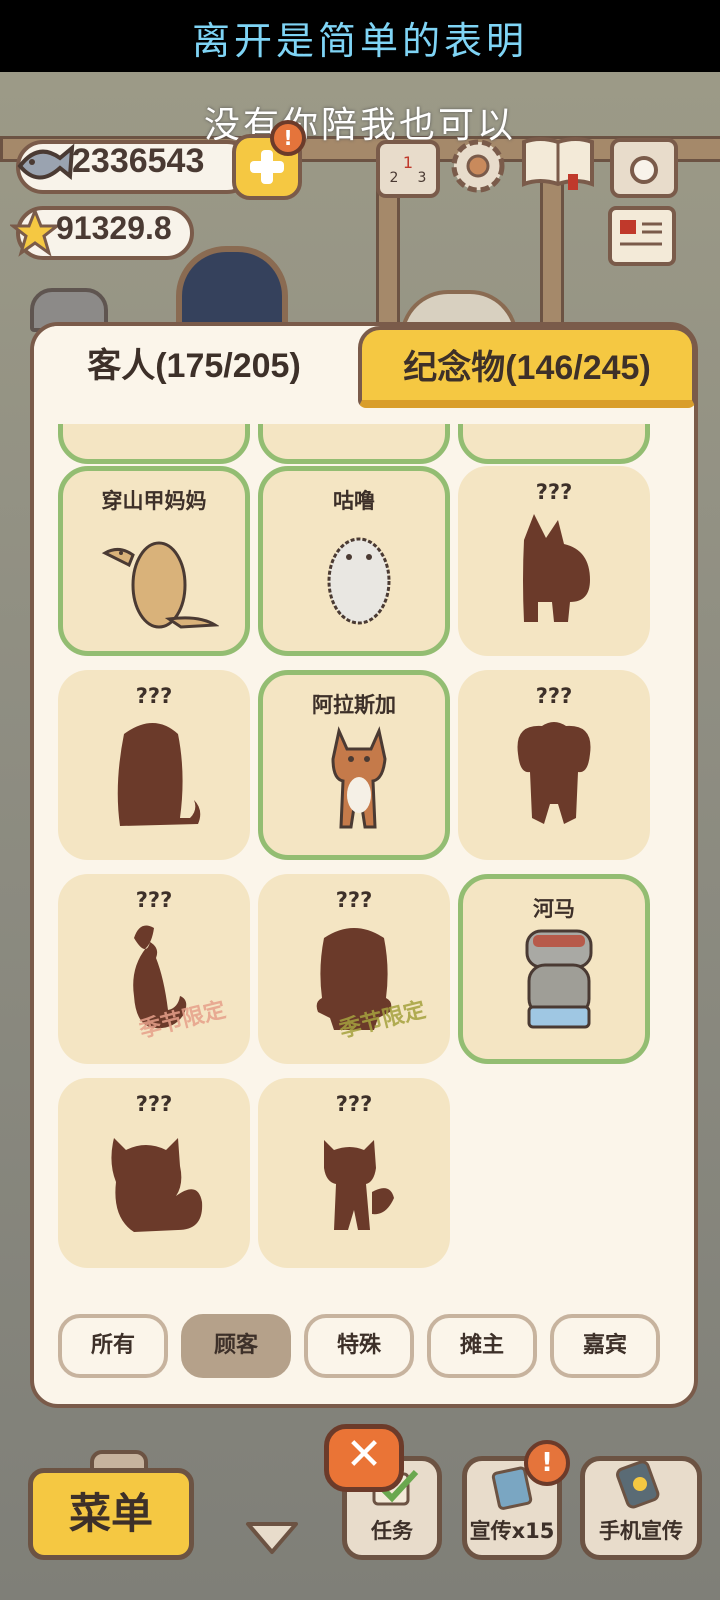 This screenshot has height=1600, width=720. Describe the element at coordinates (114, 228) in the screenshot. I see `star-count: 91329.8` at that location.